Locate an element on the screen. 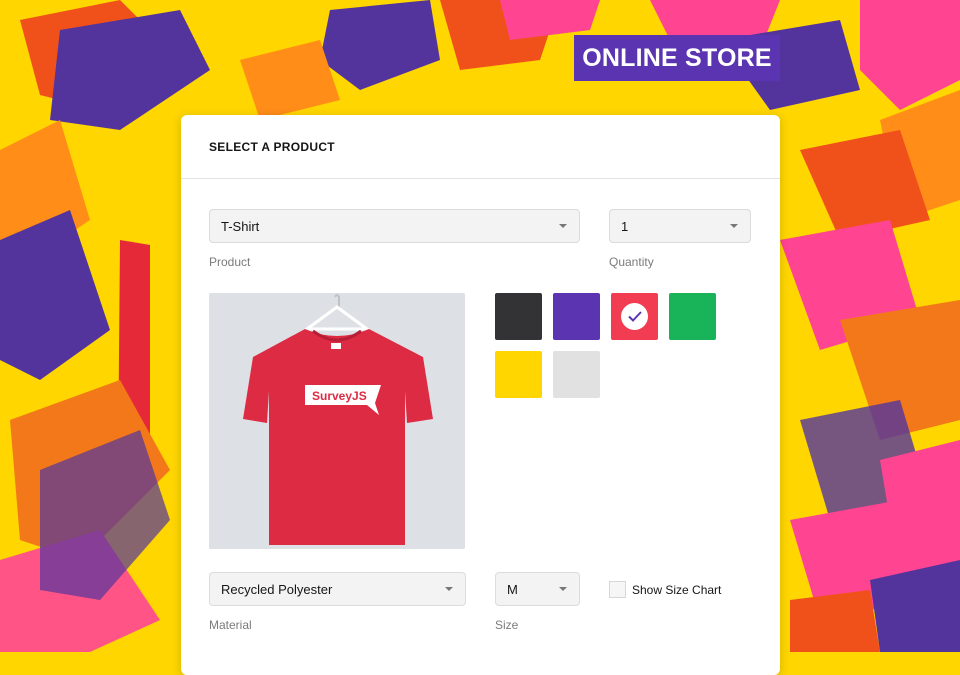 This screenshot has height=675, width=960. color-swatch-light-gray is located at coordinates (576, 374).